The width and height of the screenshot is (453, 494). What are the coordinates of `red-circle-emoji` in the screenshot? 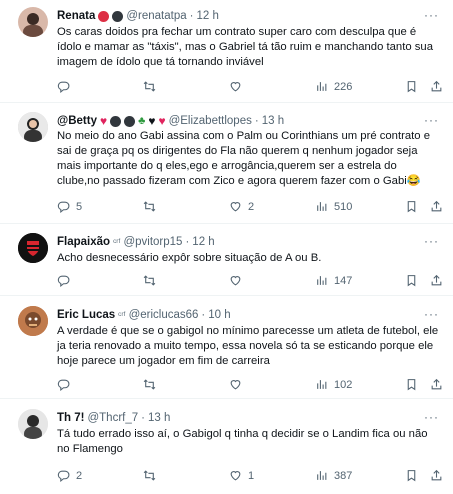 It's located at (104, 16).